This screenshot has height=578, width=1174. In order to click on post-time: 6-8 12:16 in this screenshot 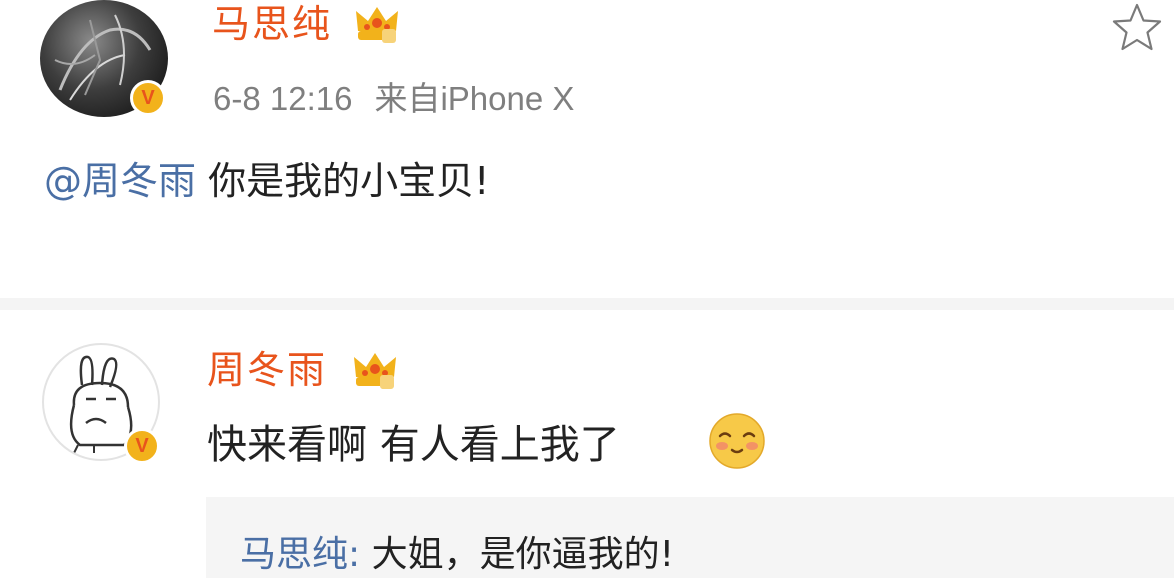, I will do `click(283, 98)`.